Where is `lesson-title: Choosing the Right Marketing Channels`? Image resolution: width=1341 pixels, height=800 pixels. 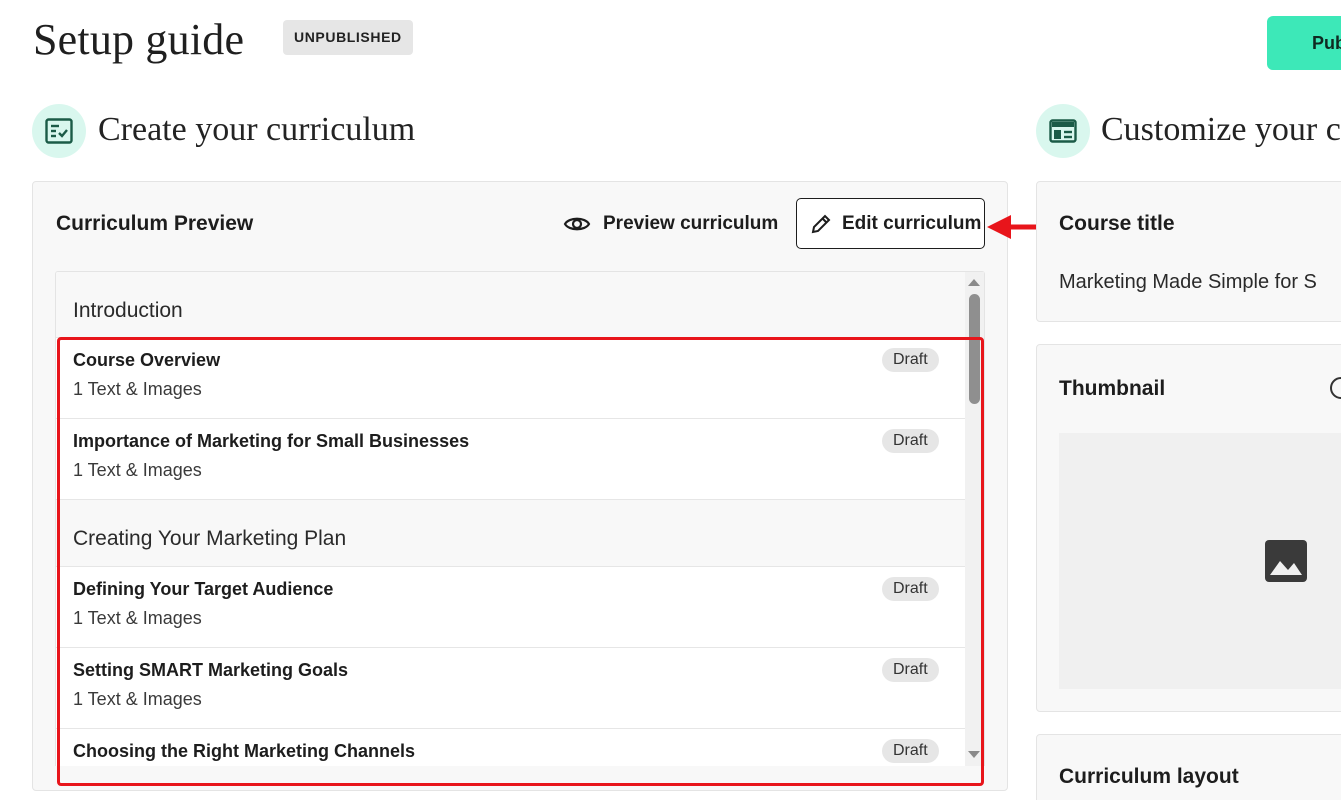 lesson-title: Choosing the Right Marketing Channels is located at coordinates (244, 751).